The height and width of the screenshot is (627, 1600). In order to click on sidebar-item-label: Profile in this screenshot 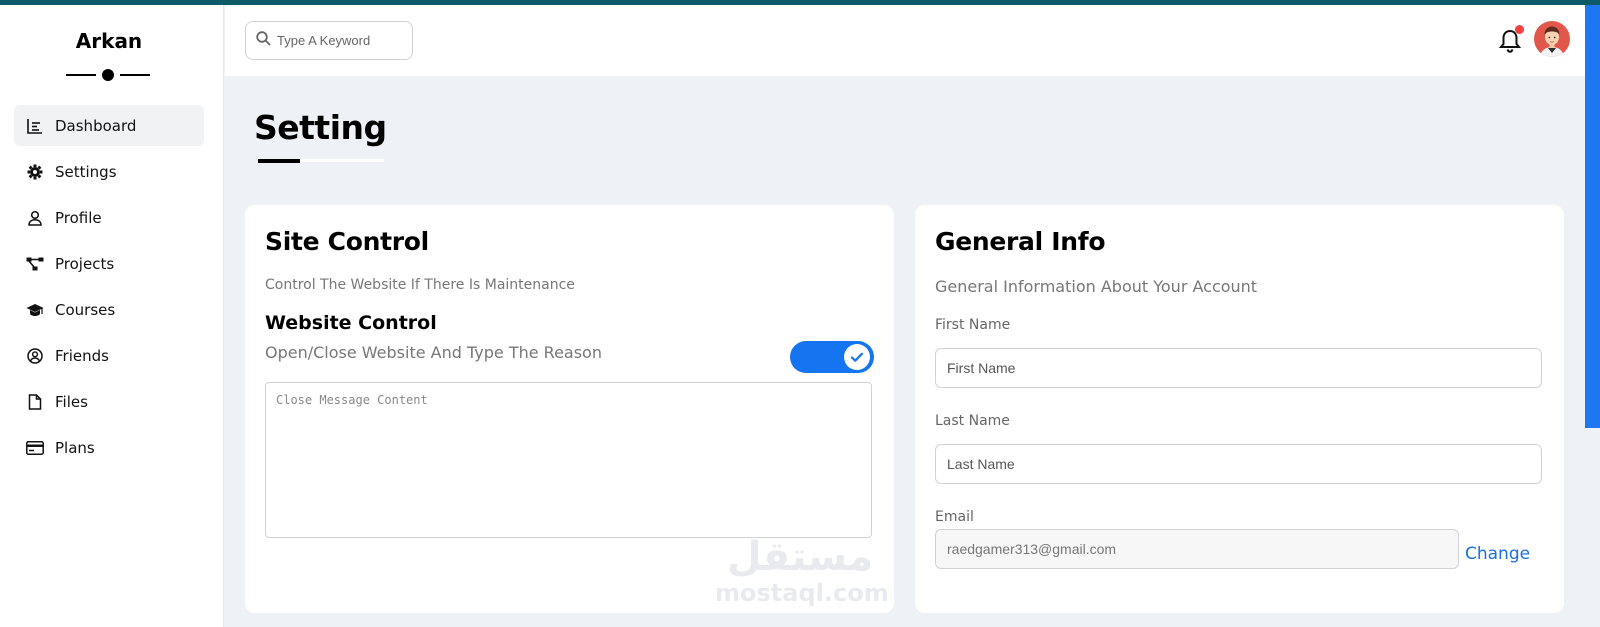, I will do `click(78, 217)`.